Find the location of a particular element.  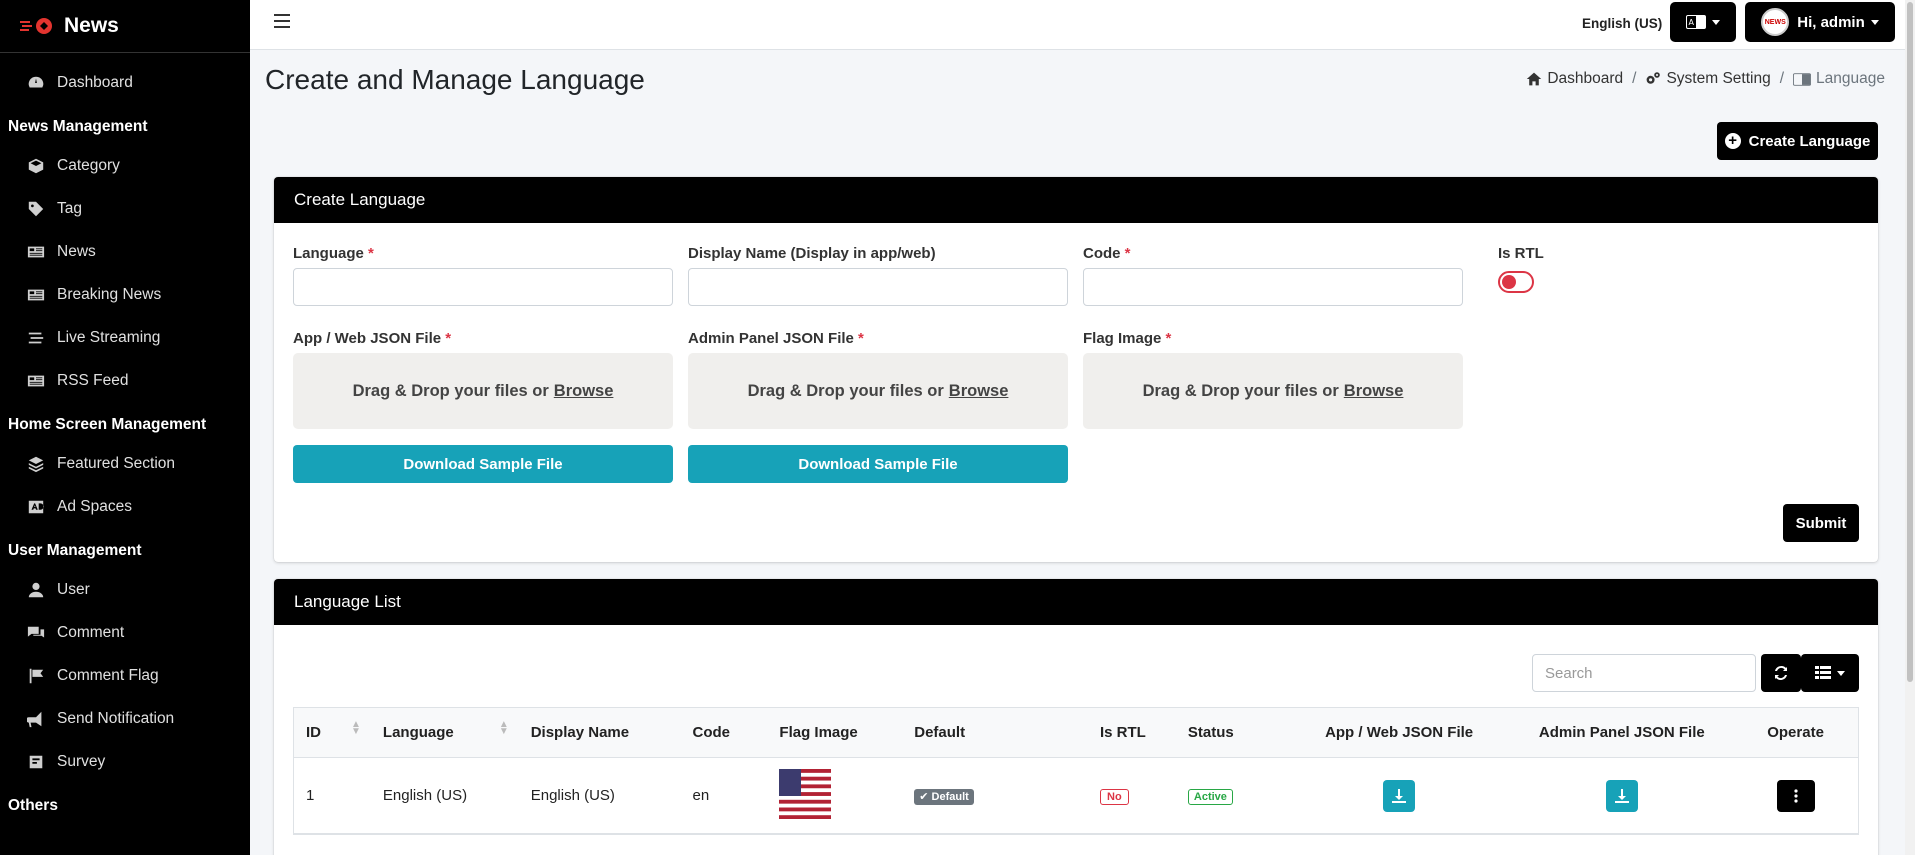

ad-icon is located at coordinates (36, 506).